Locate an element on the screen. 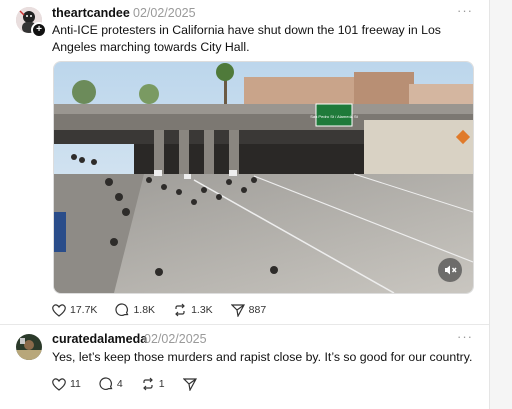 This screenshot has width=512, height=409. like-count: 11 is located at coordinates (75, 384).